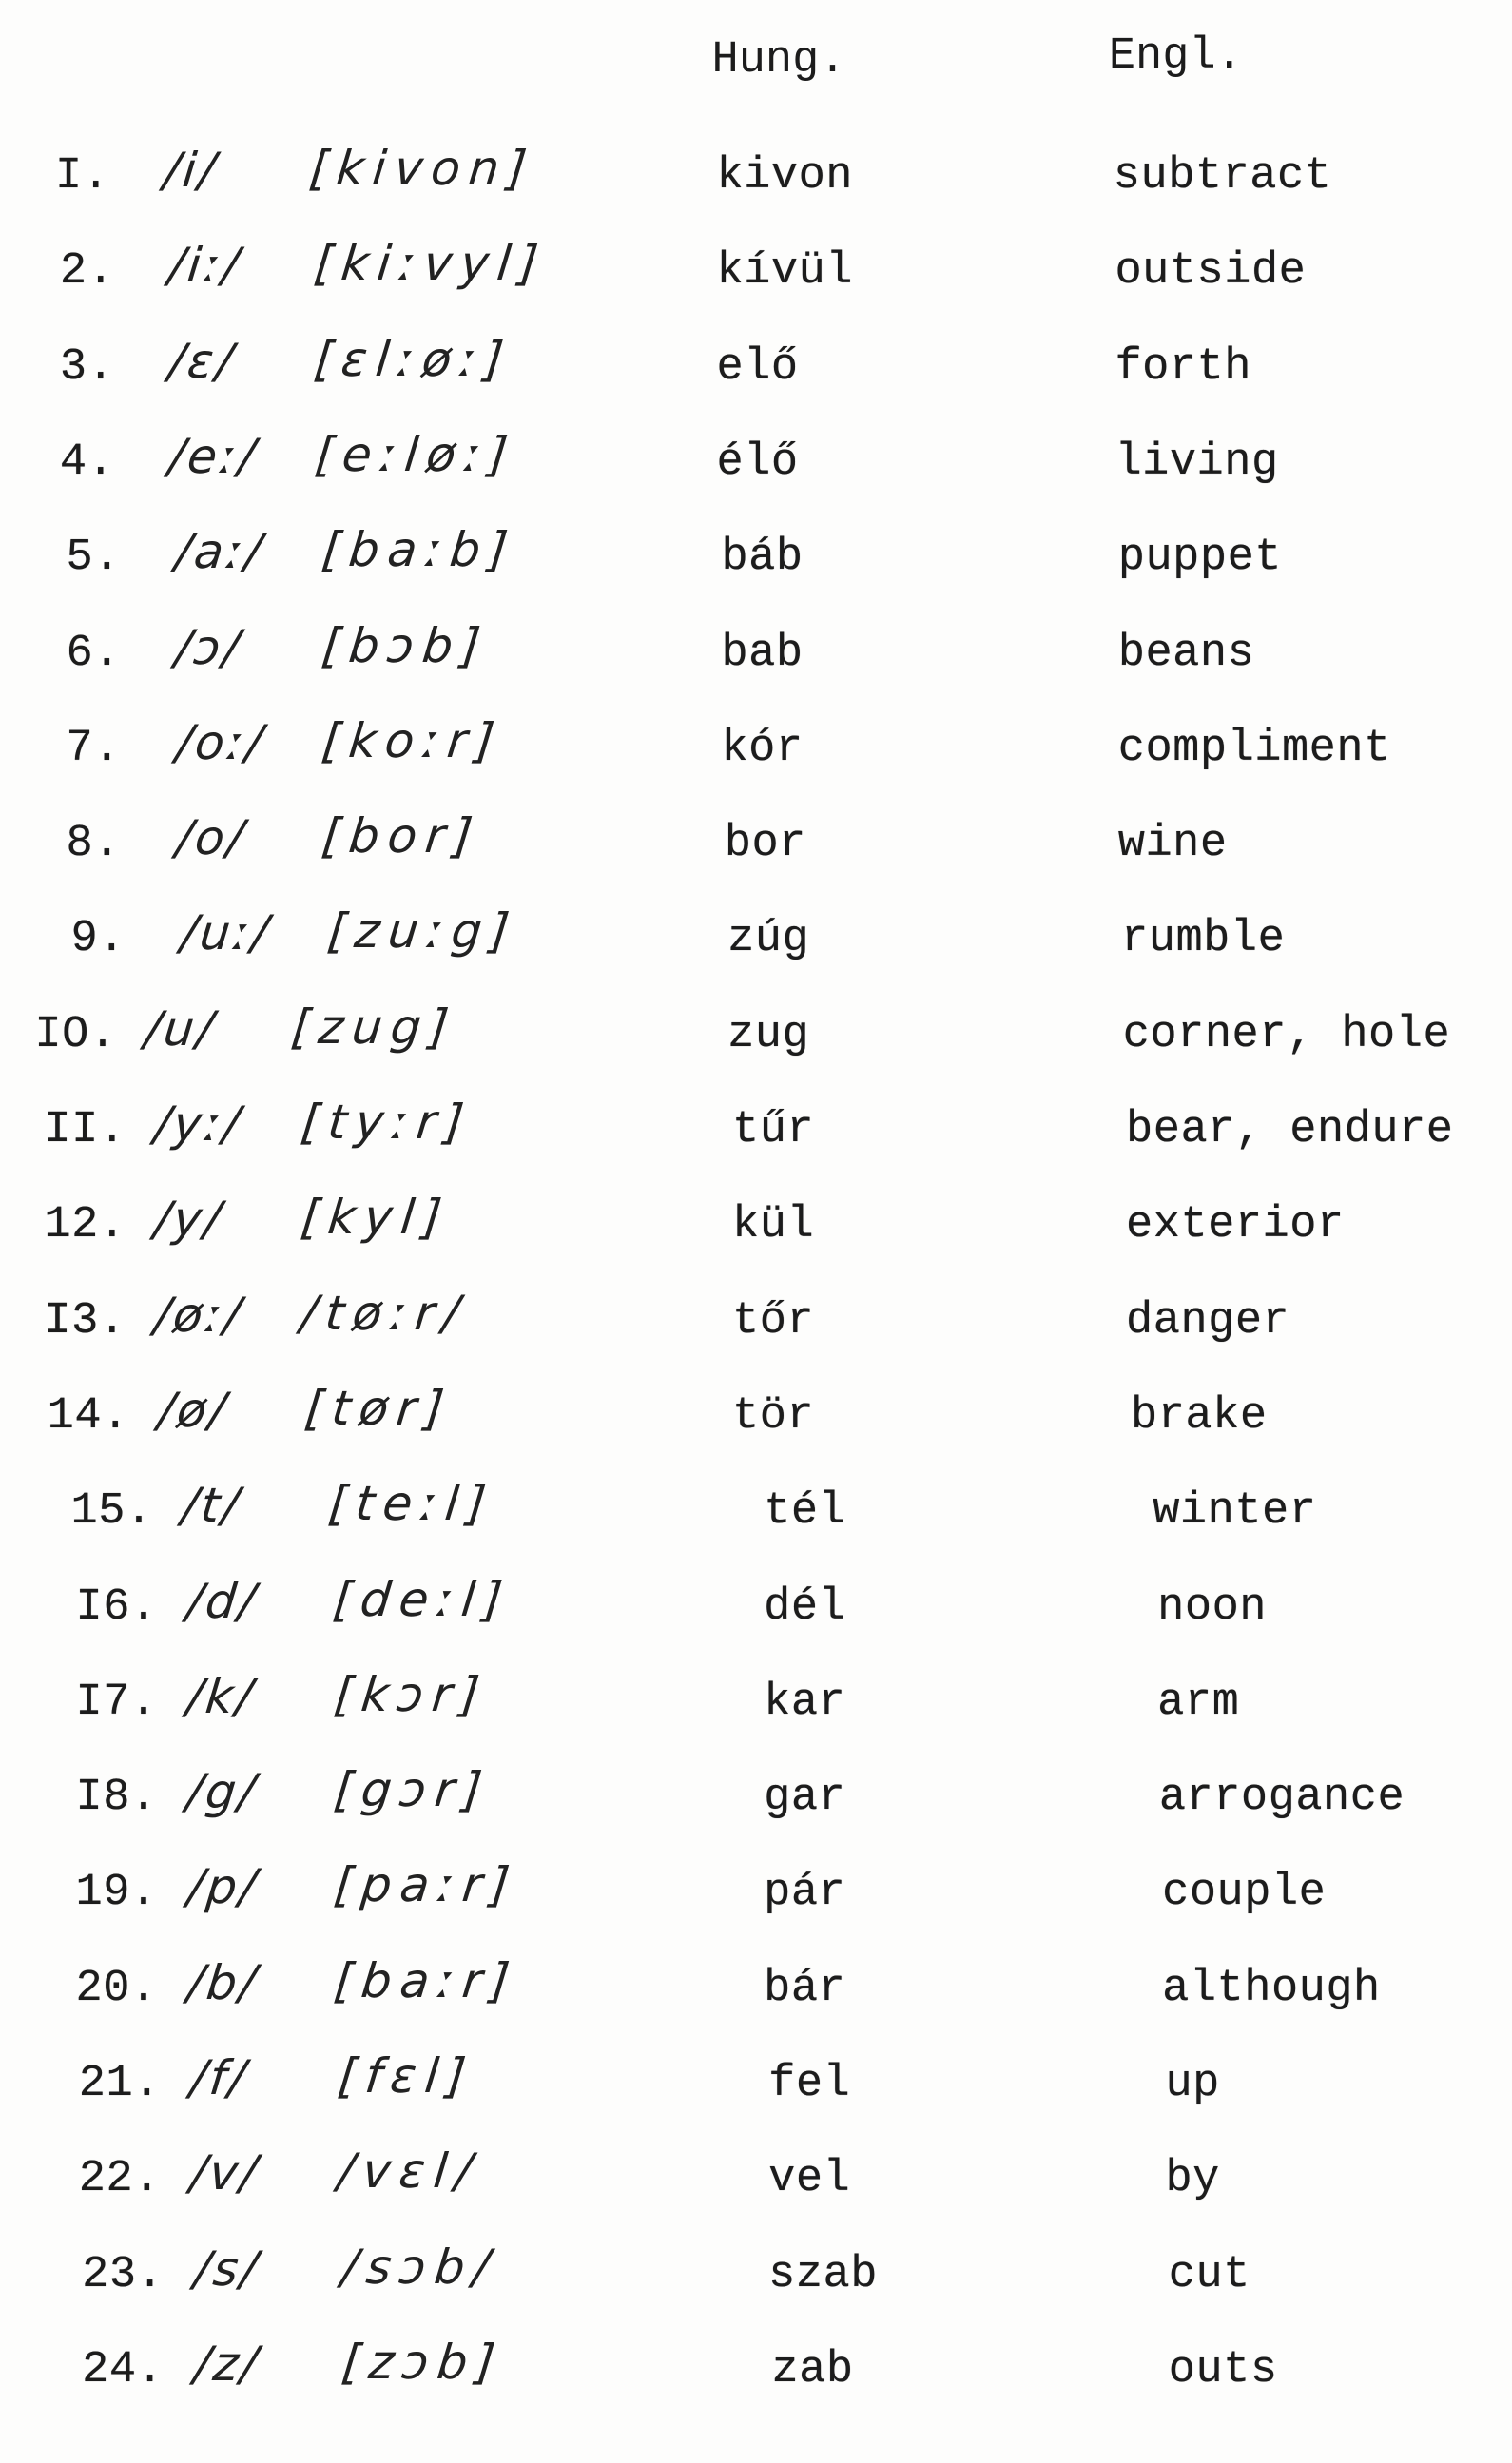 The width and height of the screenshot is (1512, 2463). I want to click on row-number: 24., so click(123, 2370).